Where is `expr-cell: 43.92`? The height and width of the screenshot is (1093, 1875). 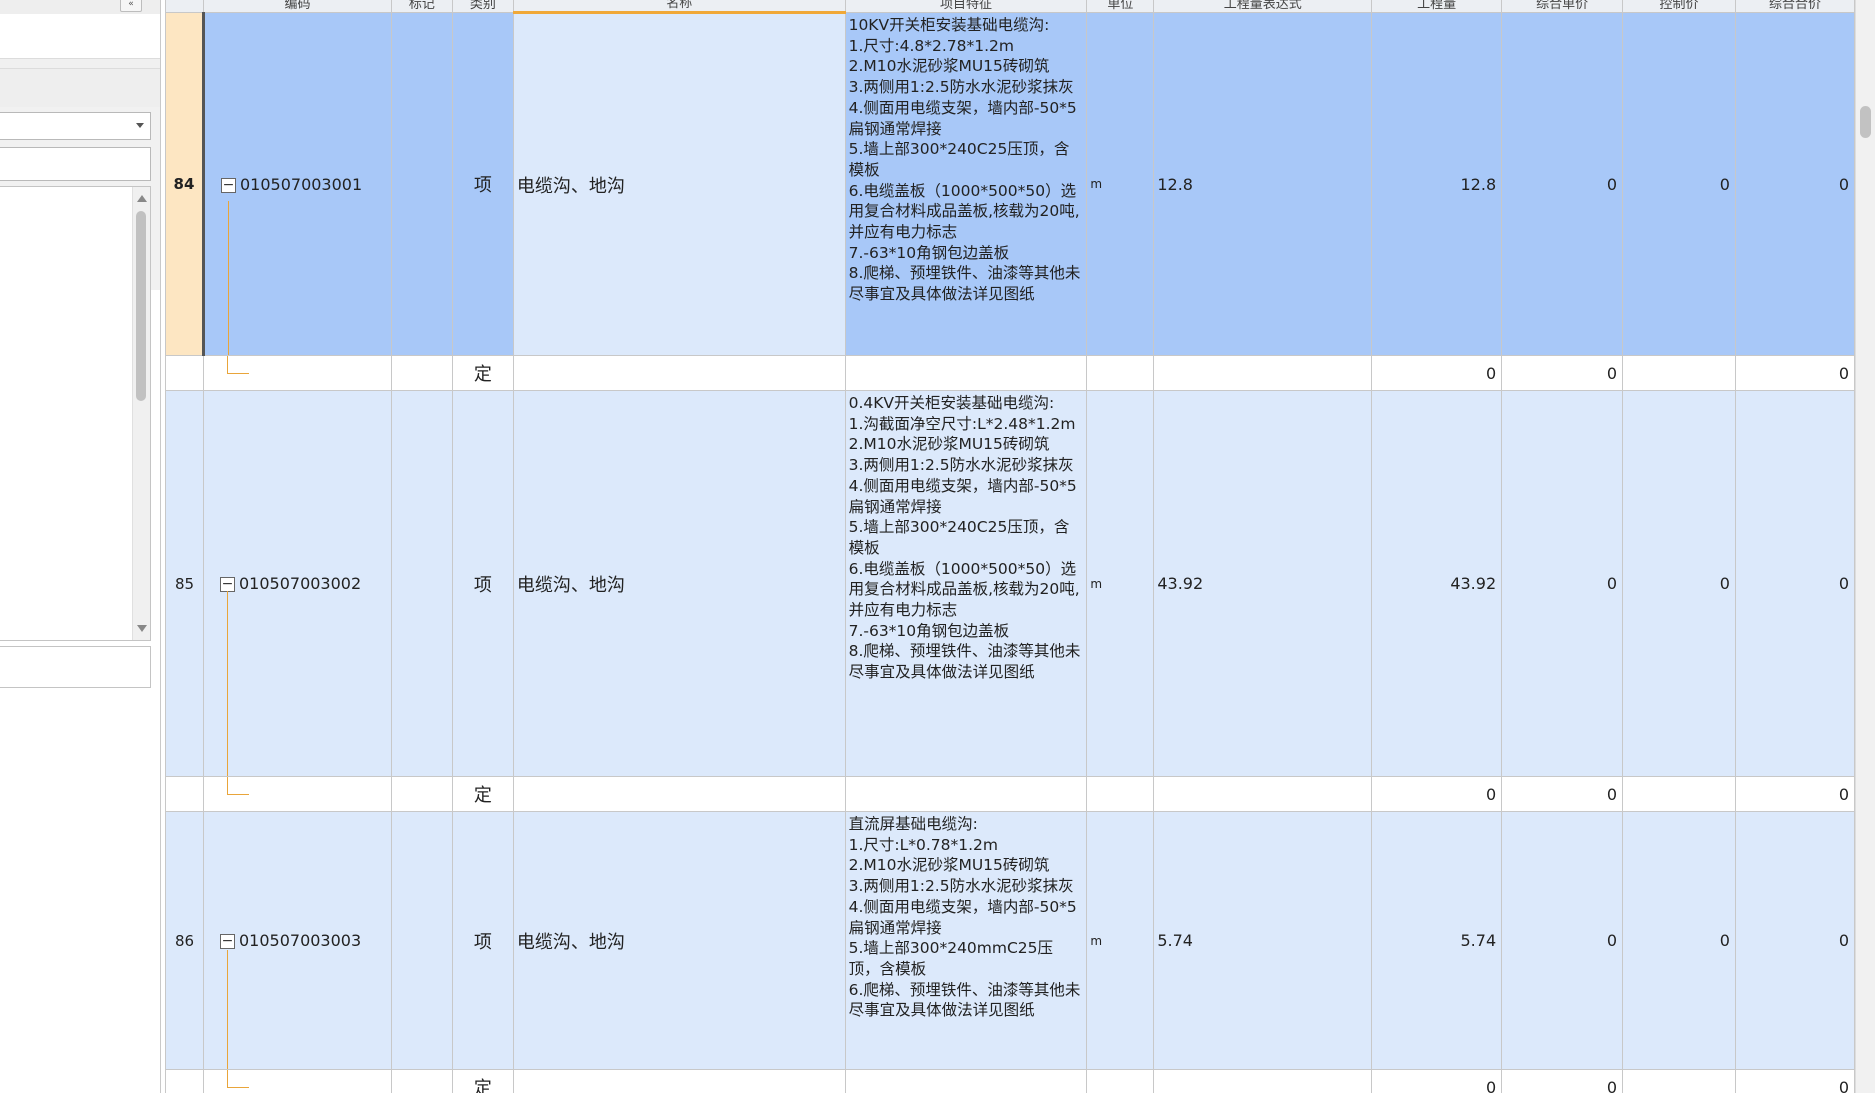
expr-cell: 43.92 is located at coordinates (1263, 583).